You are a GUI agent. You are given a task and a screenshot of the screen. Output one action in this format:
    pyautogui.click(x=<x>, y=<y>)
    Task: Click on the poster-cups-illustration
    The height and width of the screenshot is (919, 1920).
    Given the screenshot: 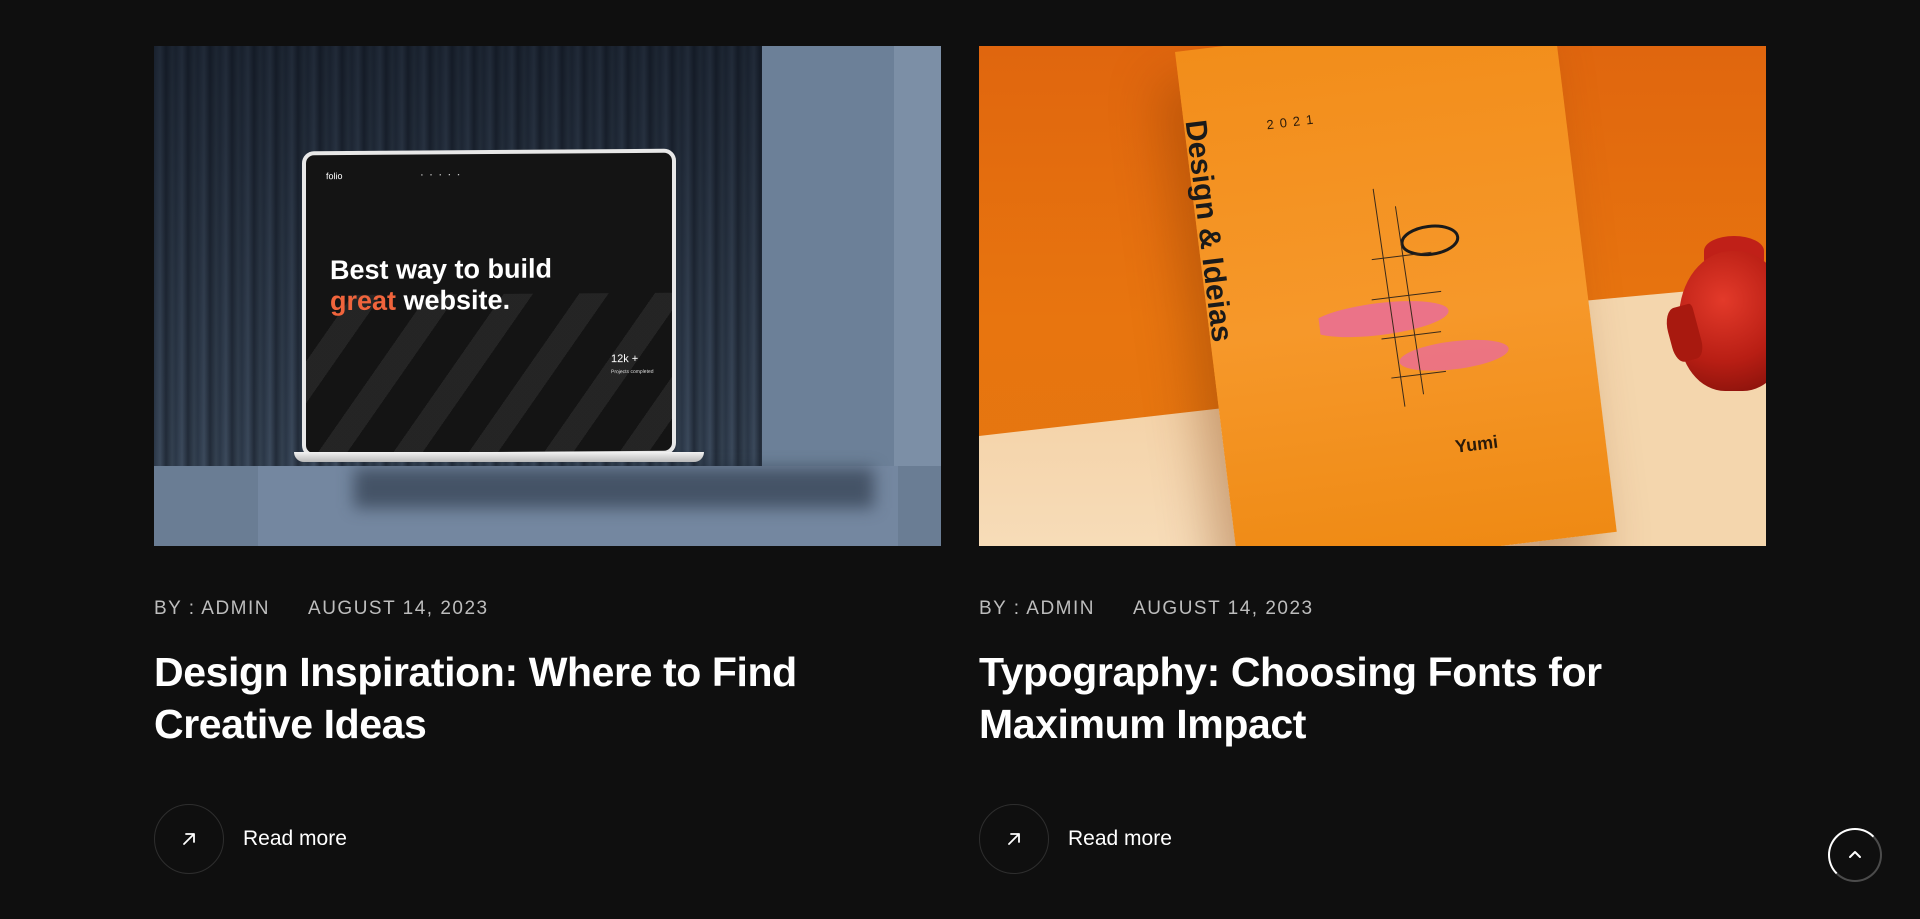 What is the action you would take?
    pyautogui.click(x=1409, y=297)
    